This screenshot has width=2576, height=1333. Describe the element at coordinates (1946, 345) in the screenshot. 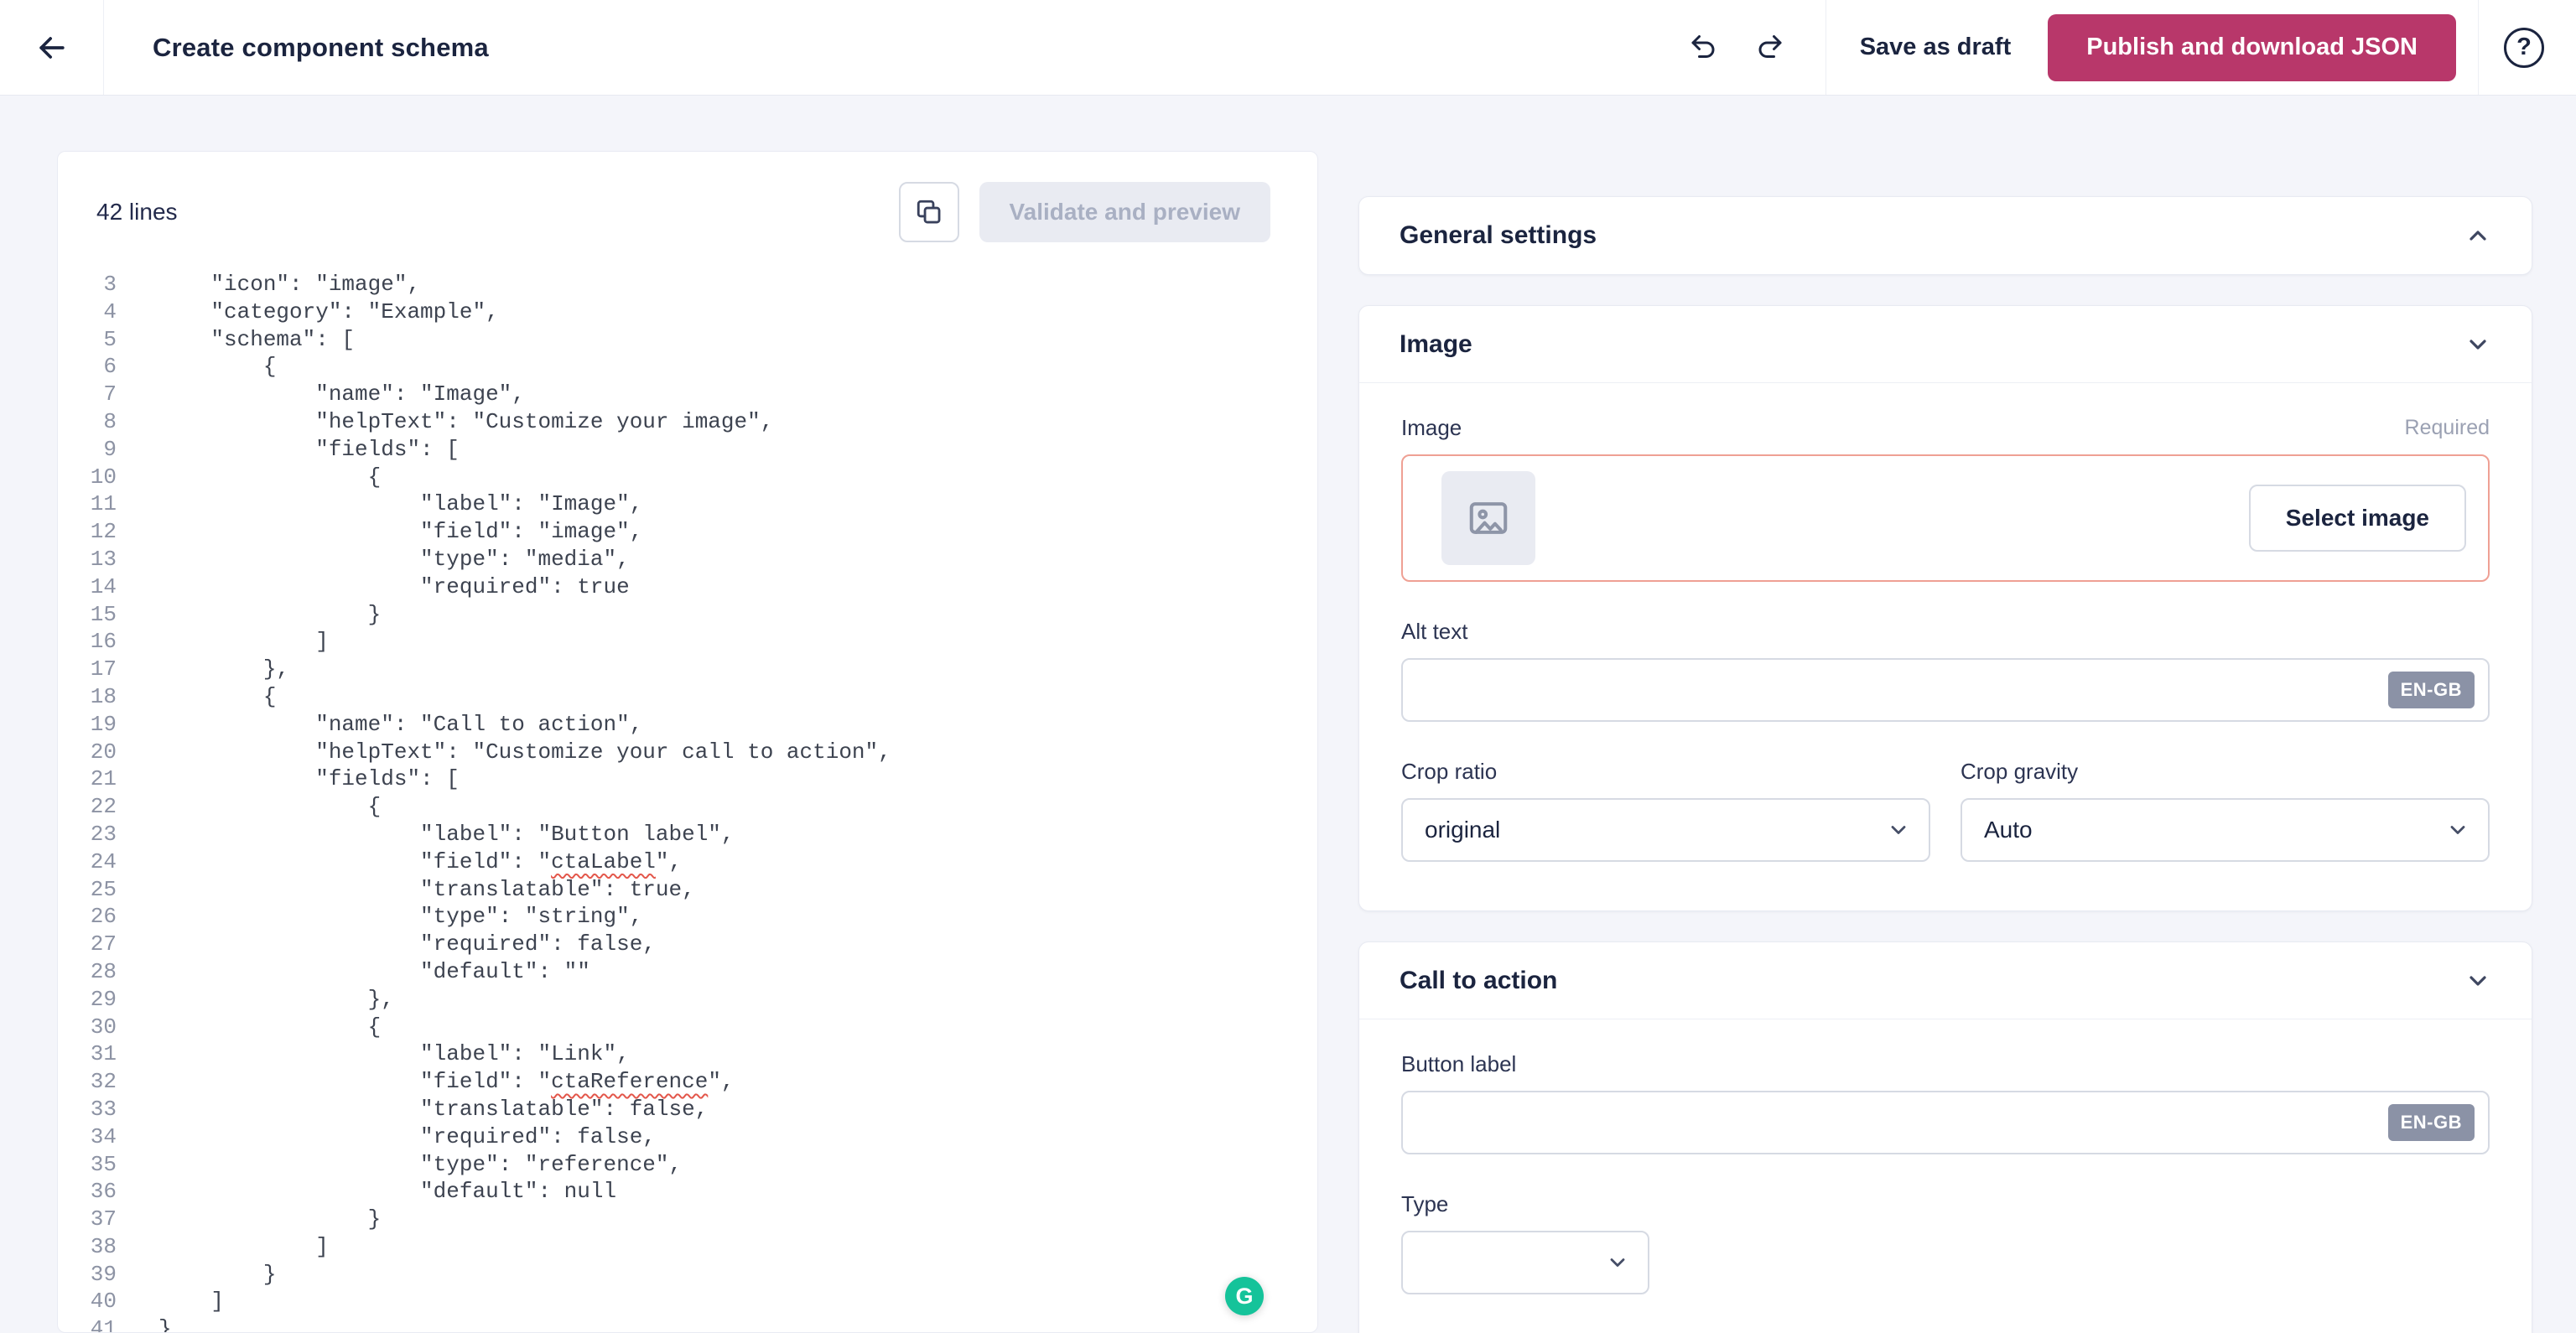

I see `image-section-header: Image` at that location.